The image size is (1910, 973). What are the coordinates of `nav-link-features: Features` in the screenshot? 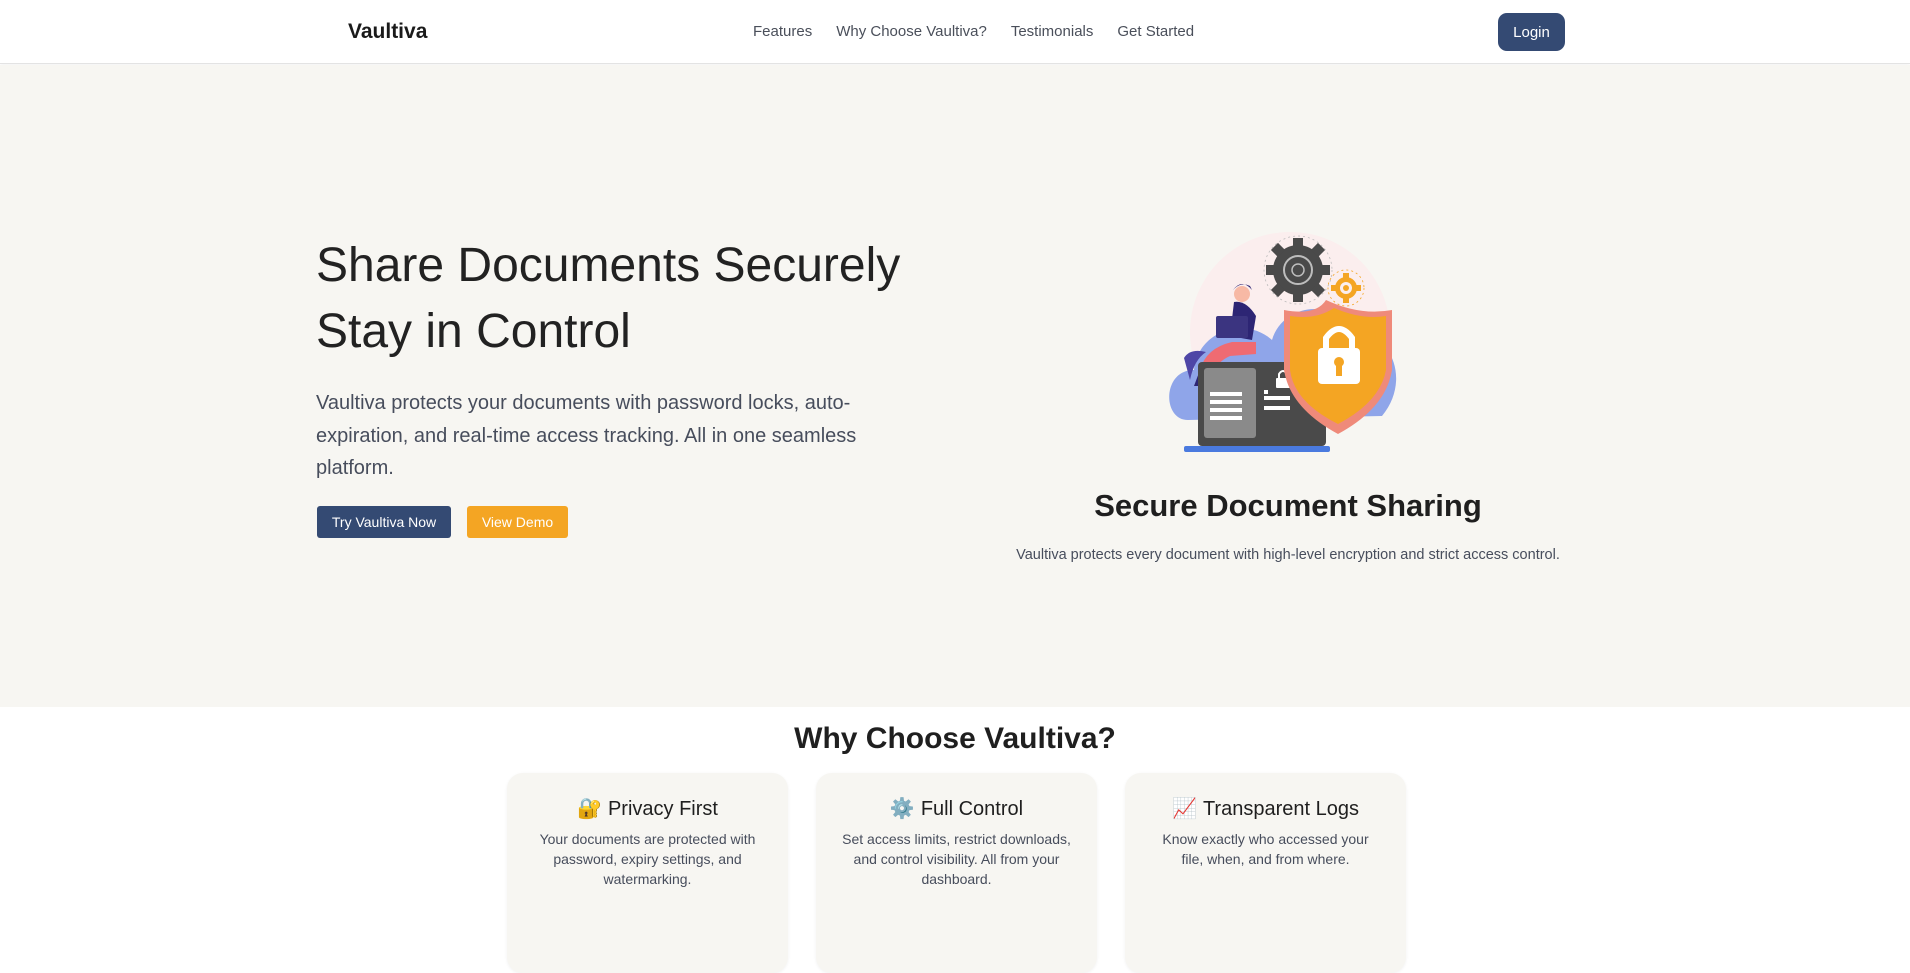 It's located at (782, 31).